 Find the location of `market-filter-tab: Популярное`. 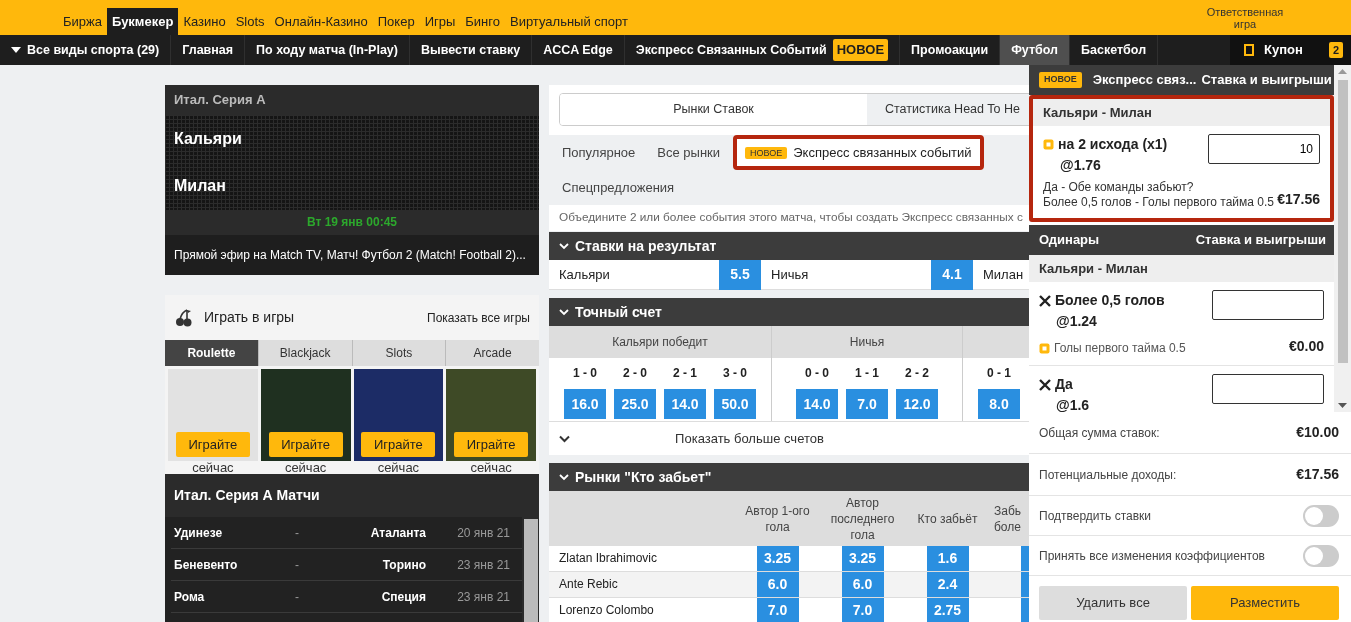

market-filter-tab: Популярное is located at coordinates (599, 152).